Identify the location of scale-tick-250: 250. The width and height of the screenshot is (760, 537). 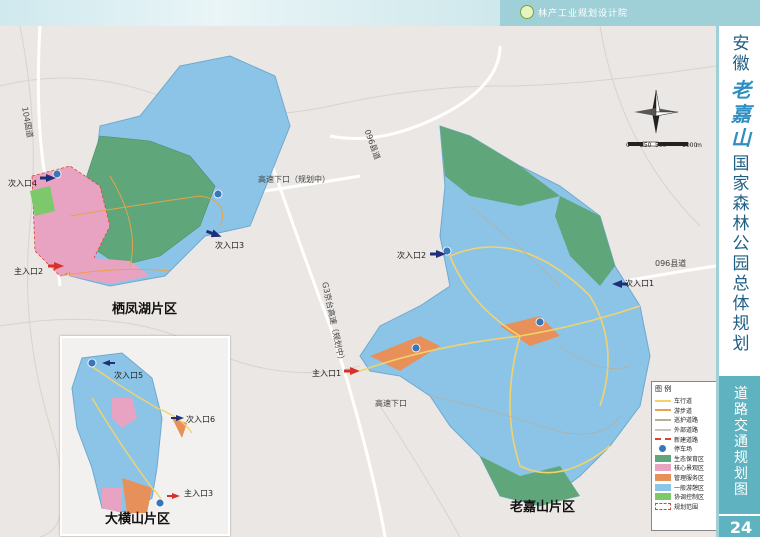
(646, 145).